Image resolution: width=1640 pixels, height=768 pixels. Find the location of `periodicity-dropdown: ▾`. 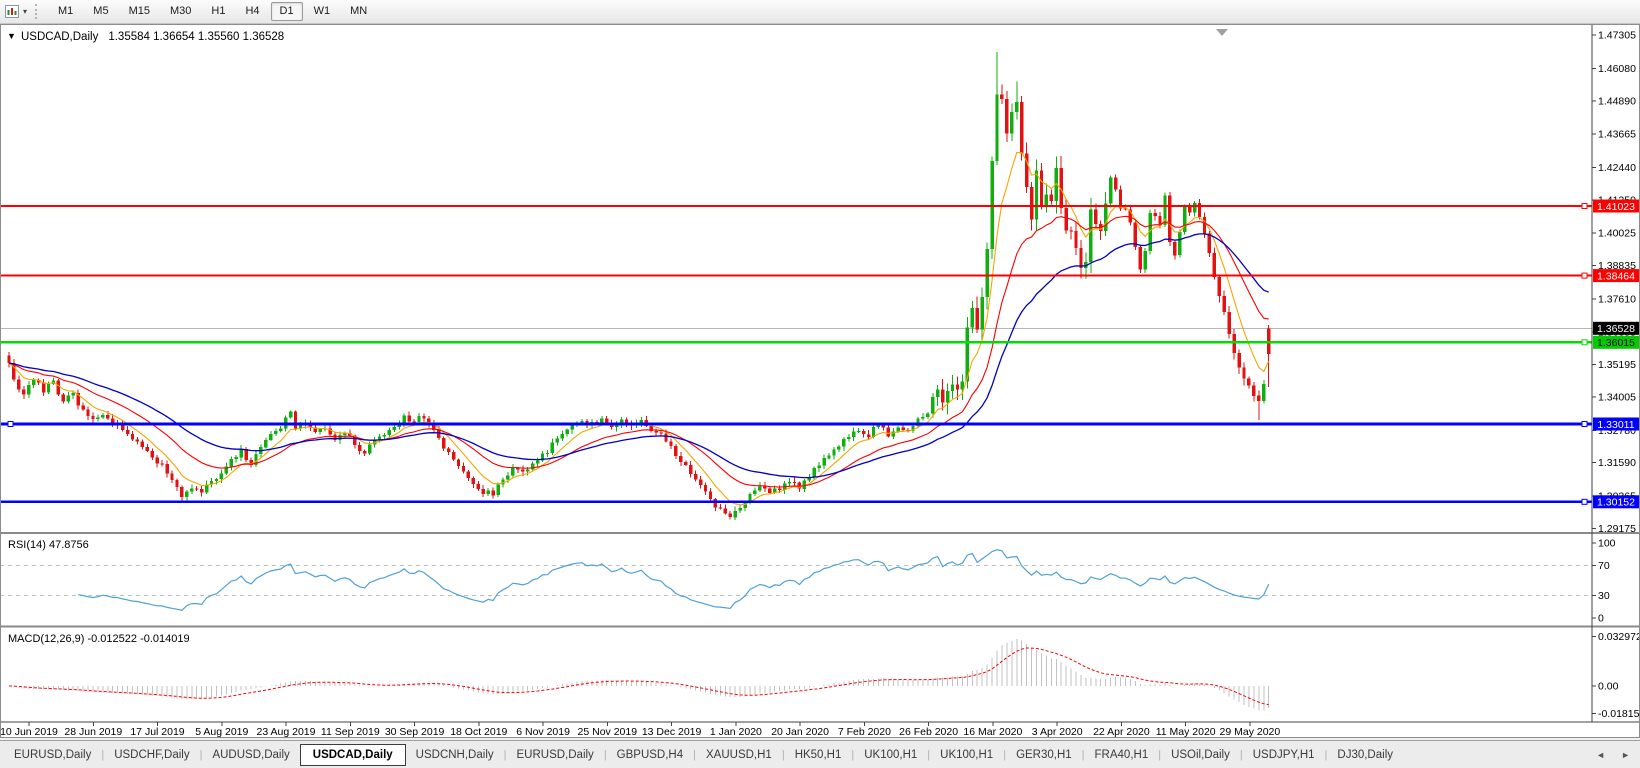

periodicity-dropdown: ▾ is located at coordinates (16, 12).